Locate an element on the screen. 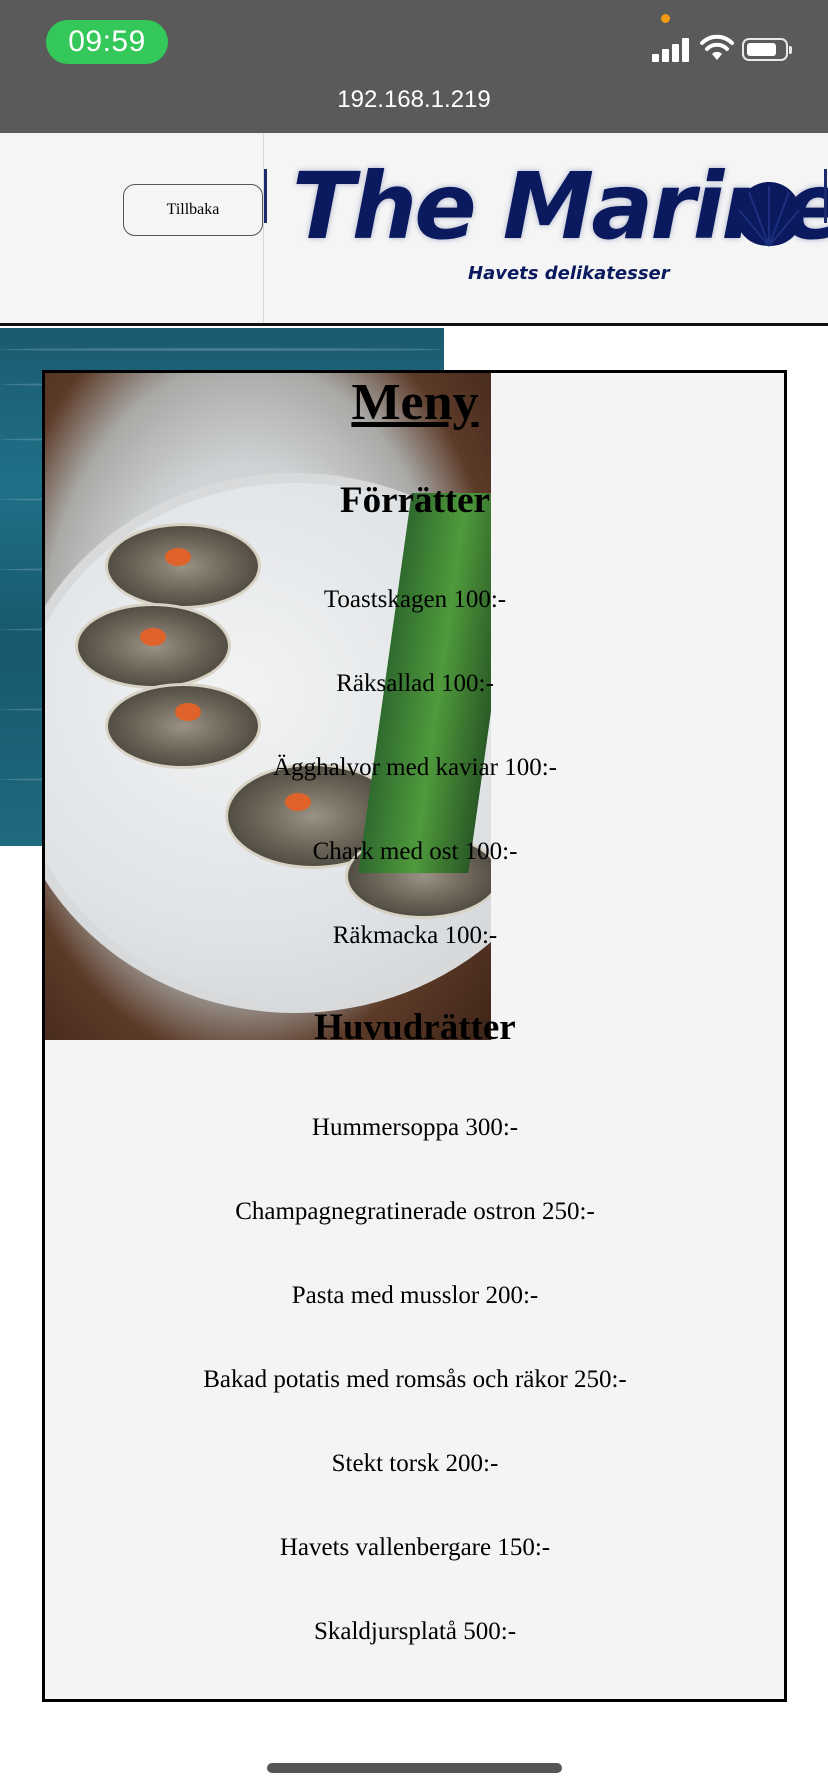 The image size is (828, 1792). menu-title: Meny is located at coordinates (415, 402).